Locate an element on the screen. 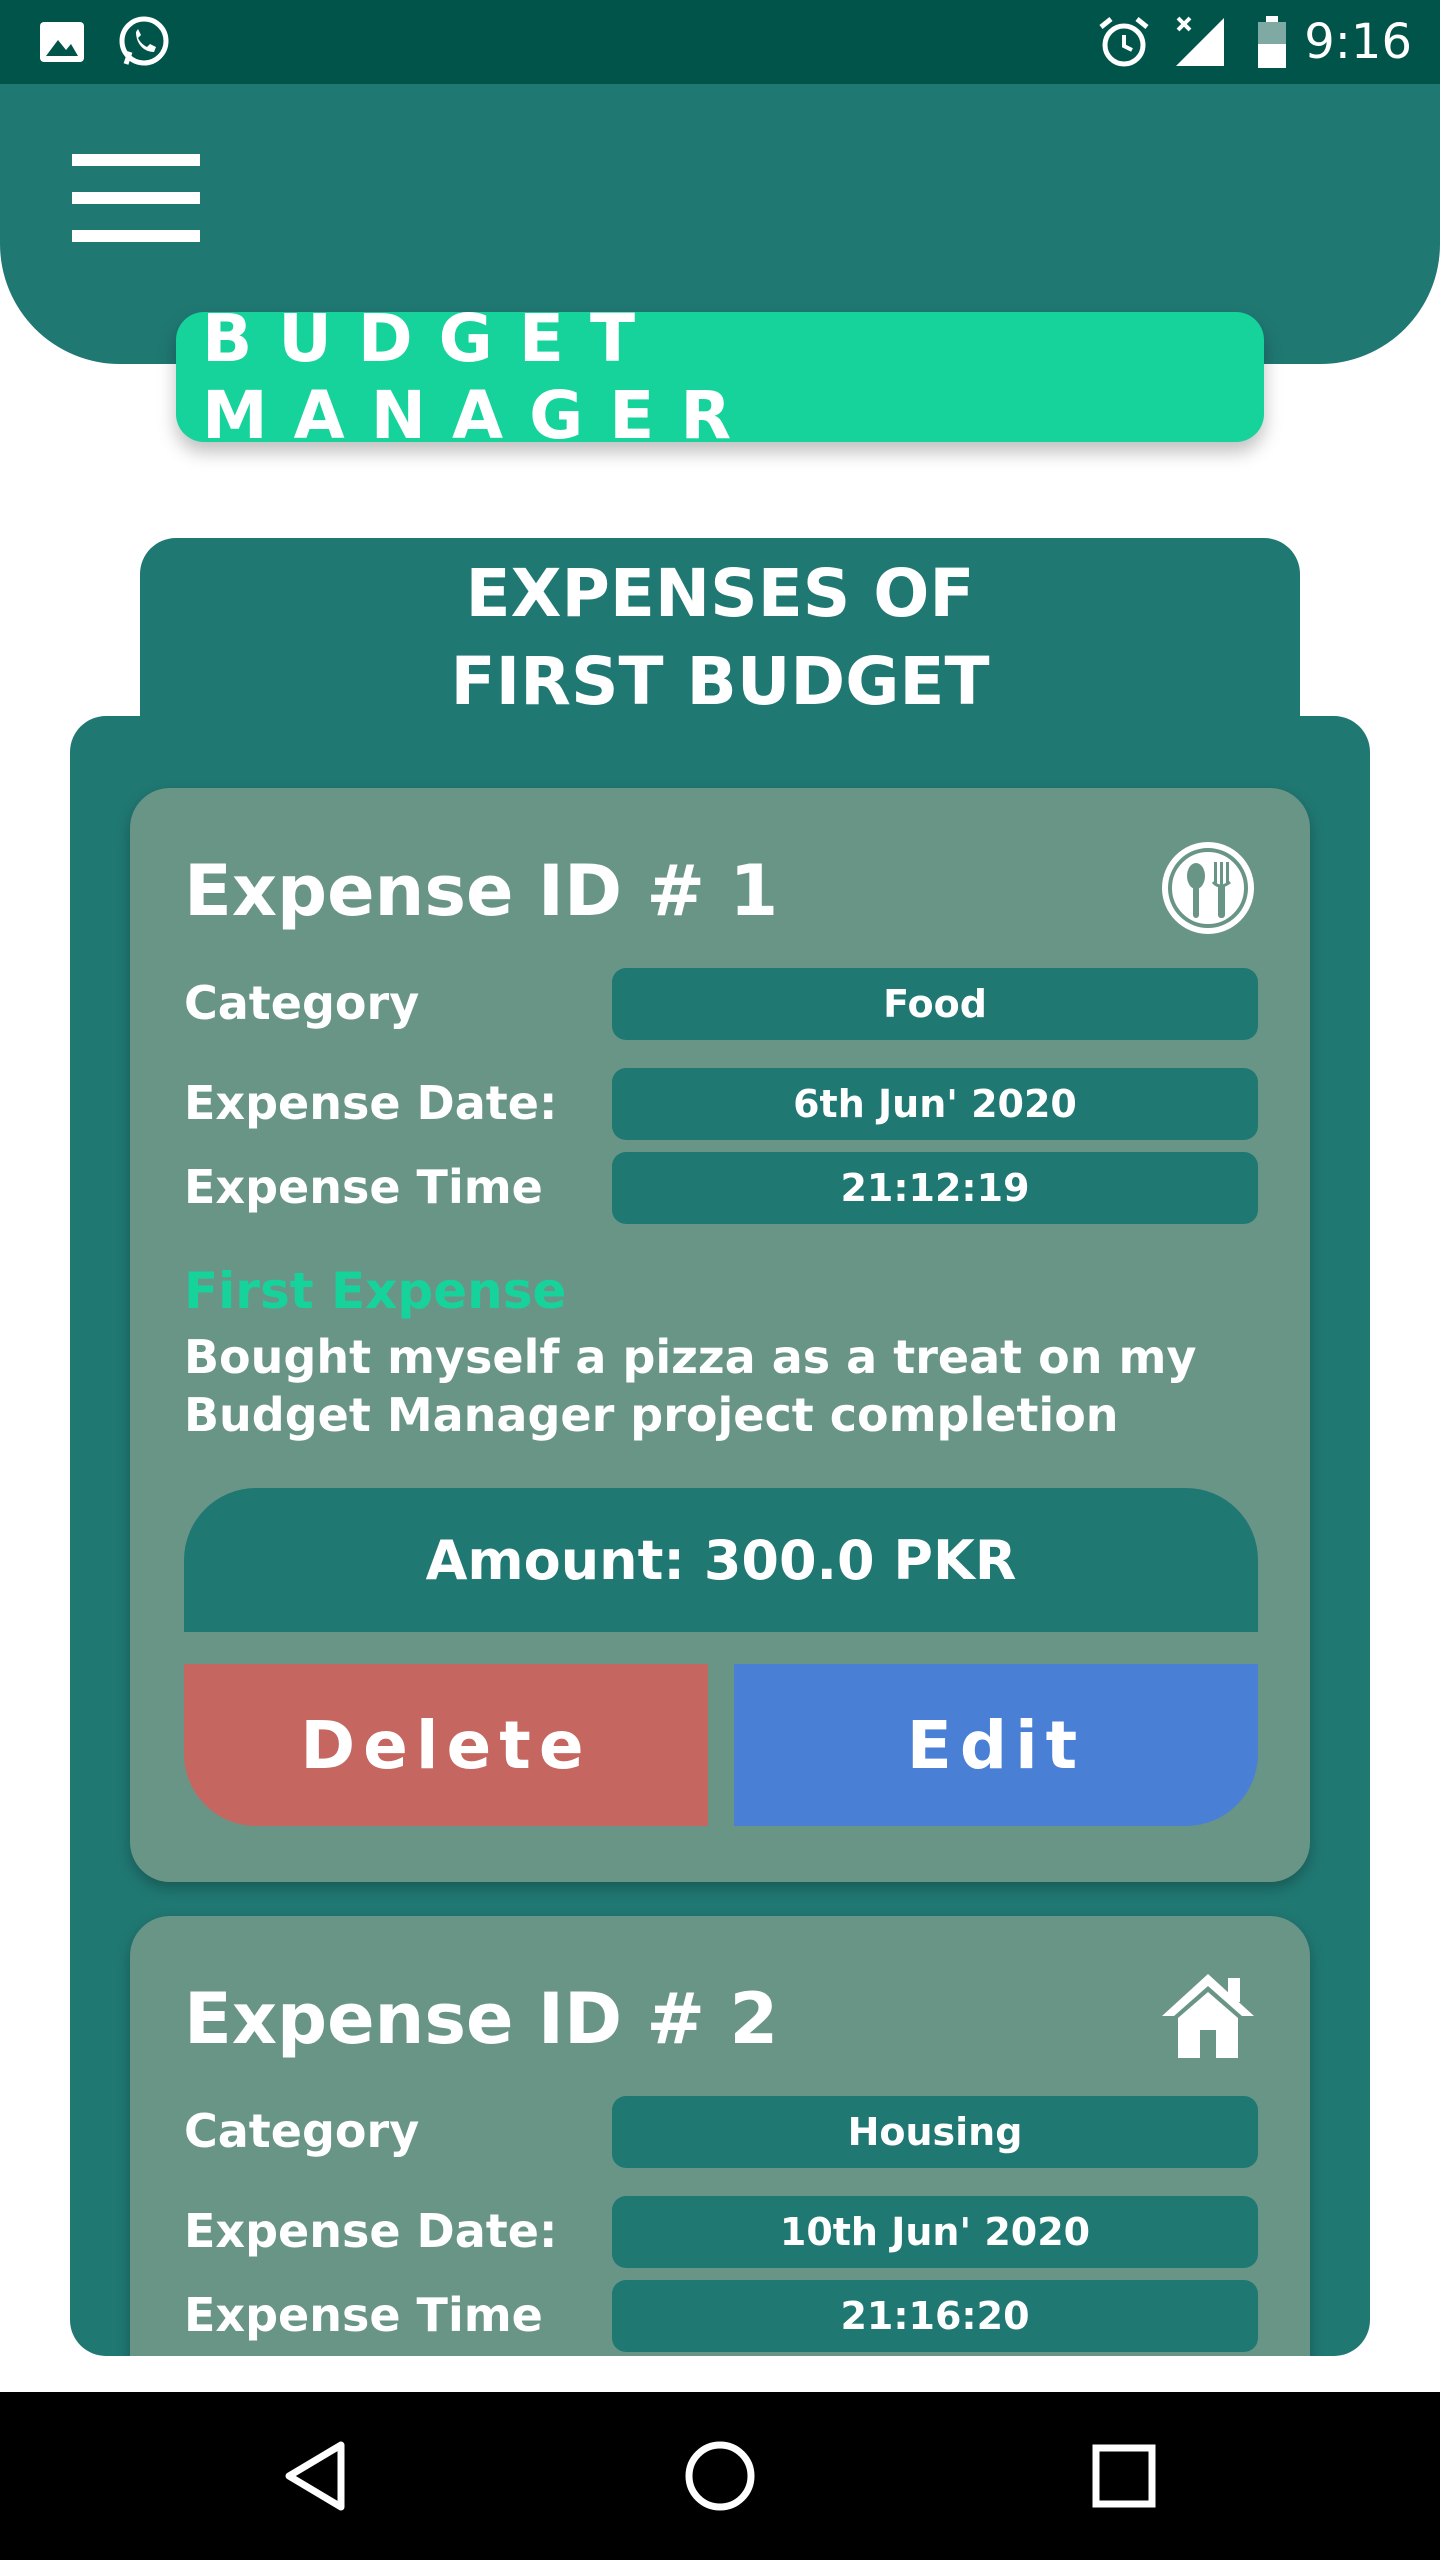 The height and width of the screenshot is (2560, 1440). alarm-icon is located at coordinates (1124, 42).